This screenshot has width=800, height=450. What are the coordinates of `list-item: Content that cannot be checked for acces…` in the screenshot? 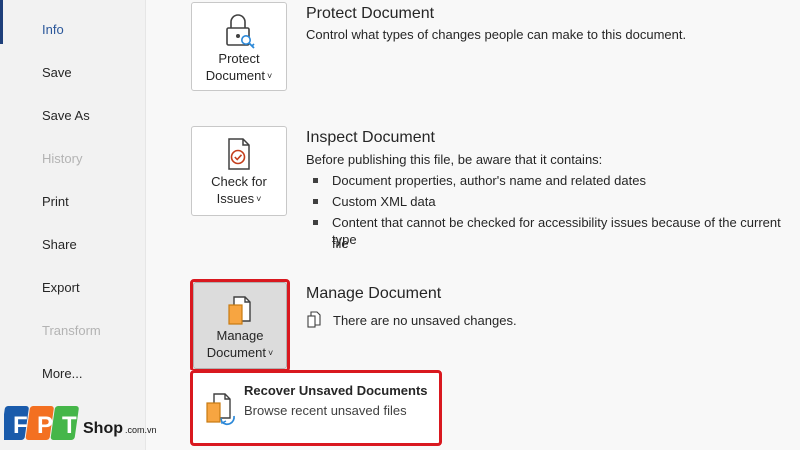 It's located at (551, 233).